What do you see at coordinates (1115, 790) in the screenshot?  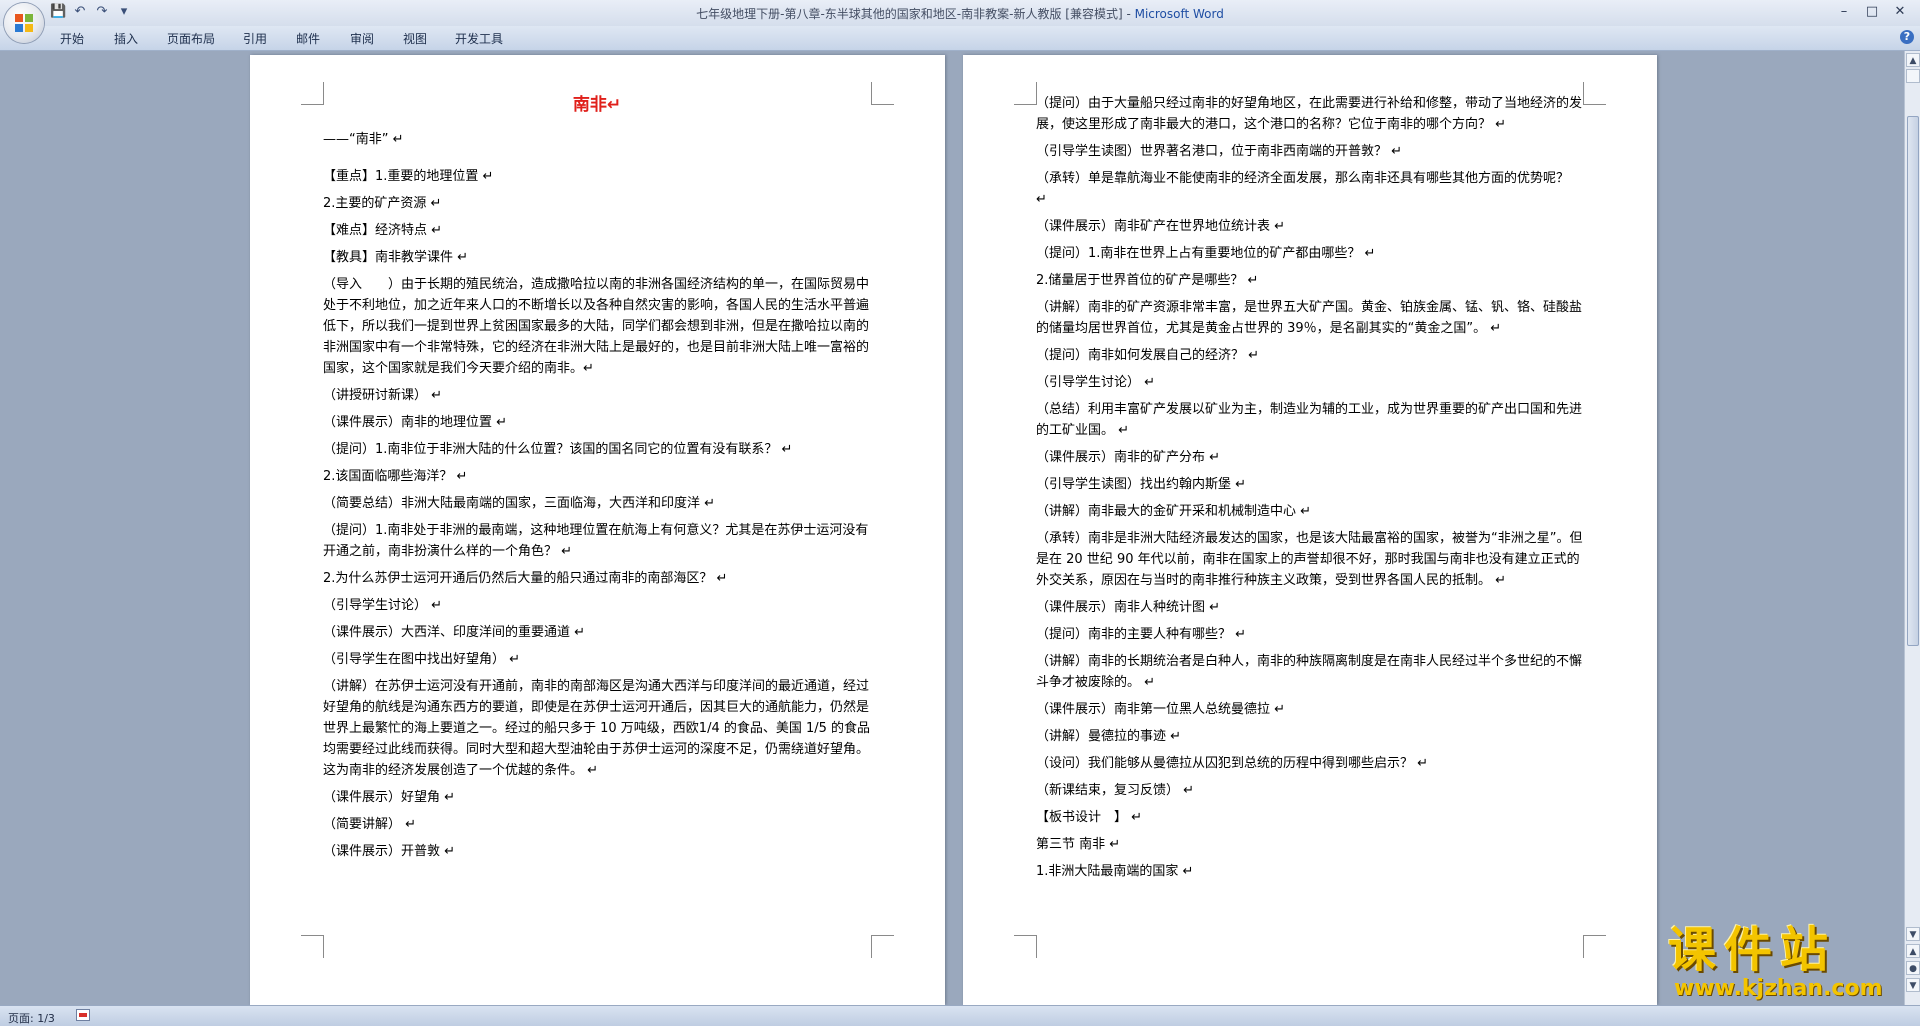 I see `paragraph: （新课结束，复习反馈） ↵` at bounding box center [1115, 790].